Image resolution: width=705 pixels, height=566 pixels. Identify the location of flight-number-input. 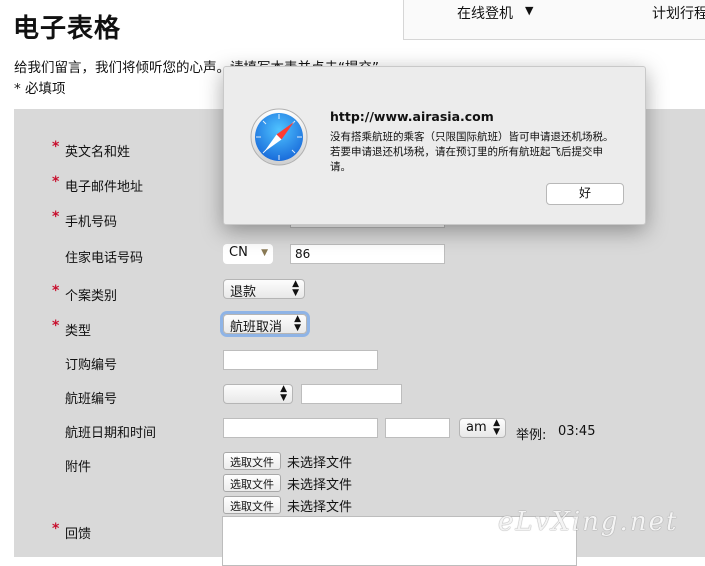
(351, 394).